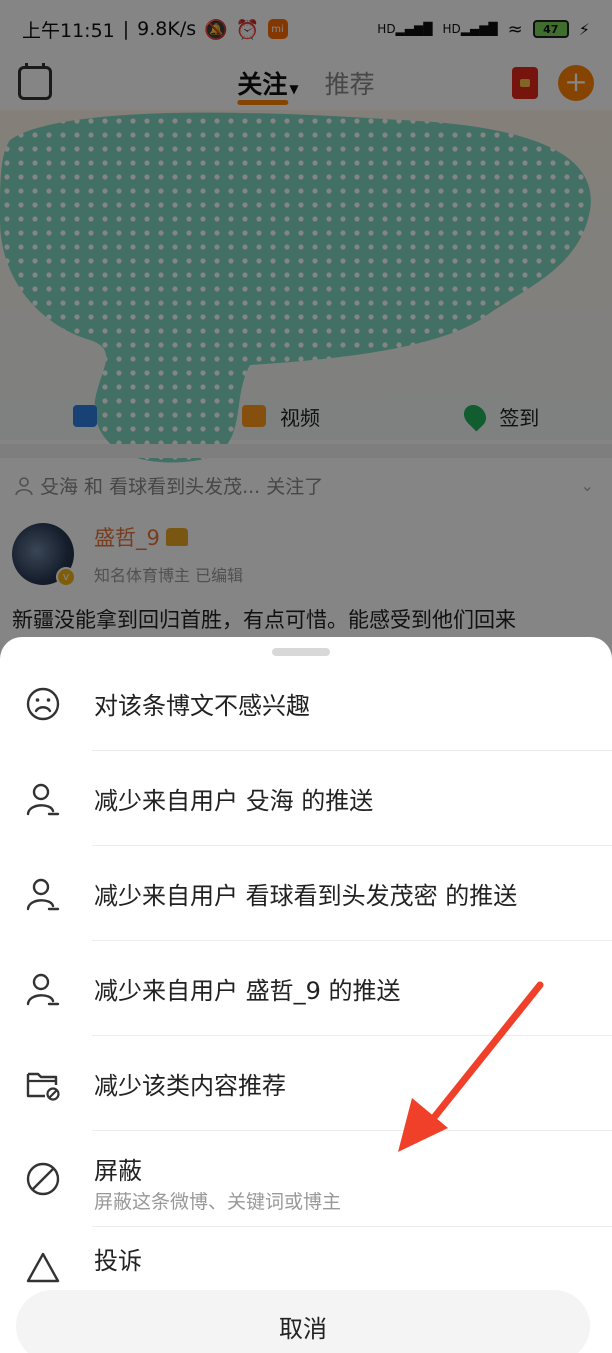 The width and height of the screenshot is (612, 1353). Describe the element at coordinates (43, 1084) in the screenshot. I see `folder-block-icon` at that location.